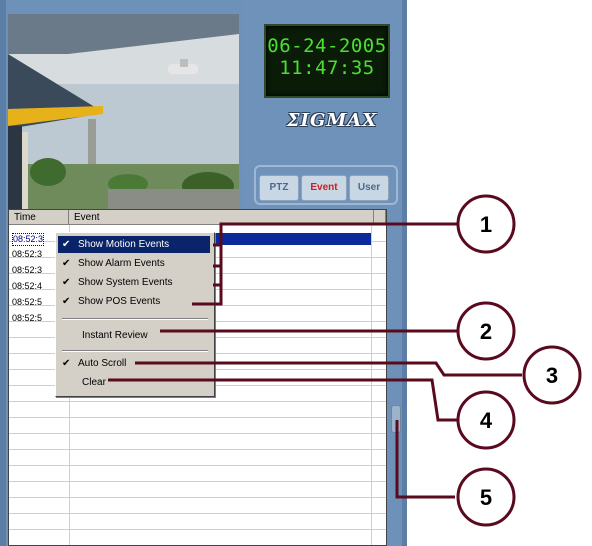 The height and width of the screenshot is (546, 592). Describe the element at coordinates (283, 400) in the screenshot. I see `callout-4-line` at that location.